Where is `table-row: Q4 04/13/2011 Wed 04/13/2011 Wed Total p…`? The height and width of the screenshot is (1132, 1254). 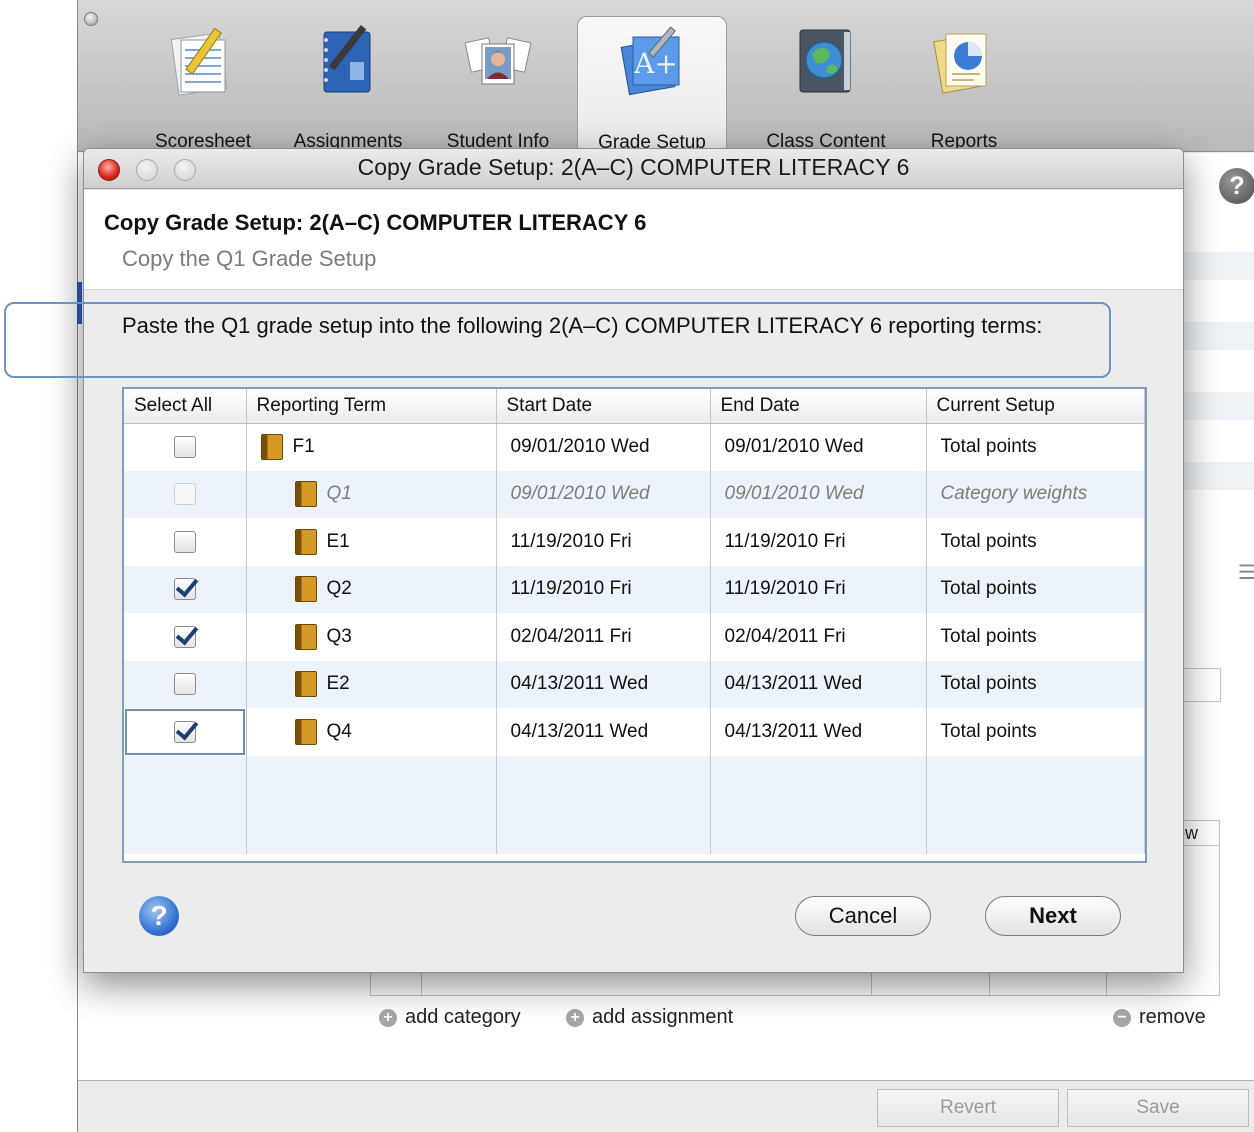
table-row: Q4 04/13/2011 Wed 04/13/2011 Wed Total p… is located at coordinates (634, 732).